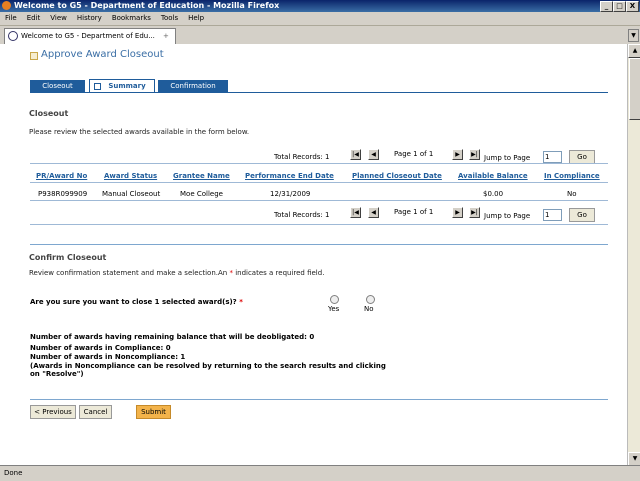 Image resolution: width=640 pixels, height=481 pixels. Describe the element at coordinates (61, 176) in the screenshot. I see `col-award-no: PR/Award No` at that location.